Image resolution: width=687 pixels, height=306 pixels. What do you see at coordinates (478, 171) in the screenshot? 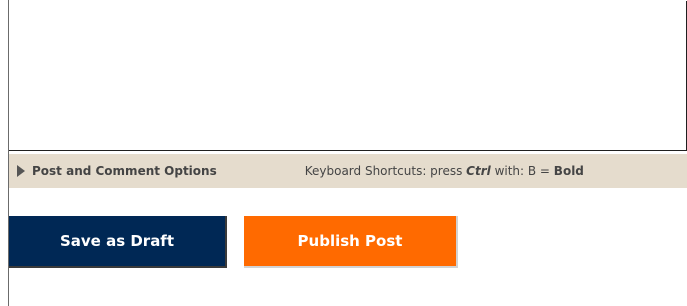
I see `ctrl-key: Ctrl` at bounding box center [478, 171].